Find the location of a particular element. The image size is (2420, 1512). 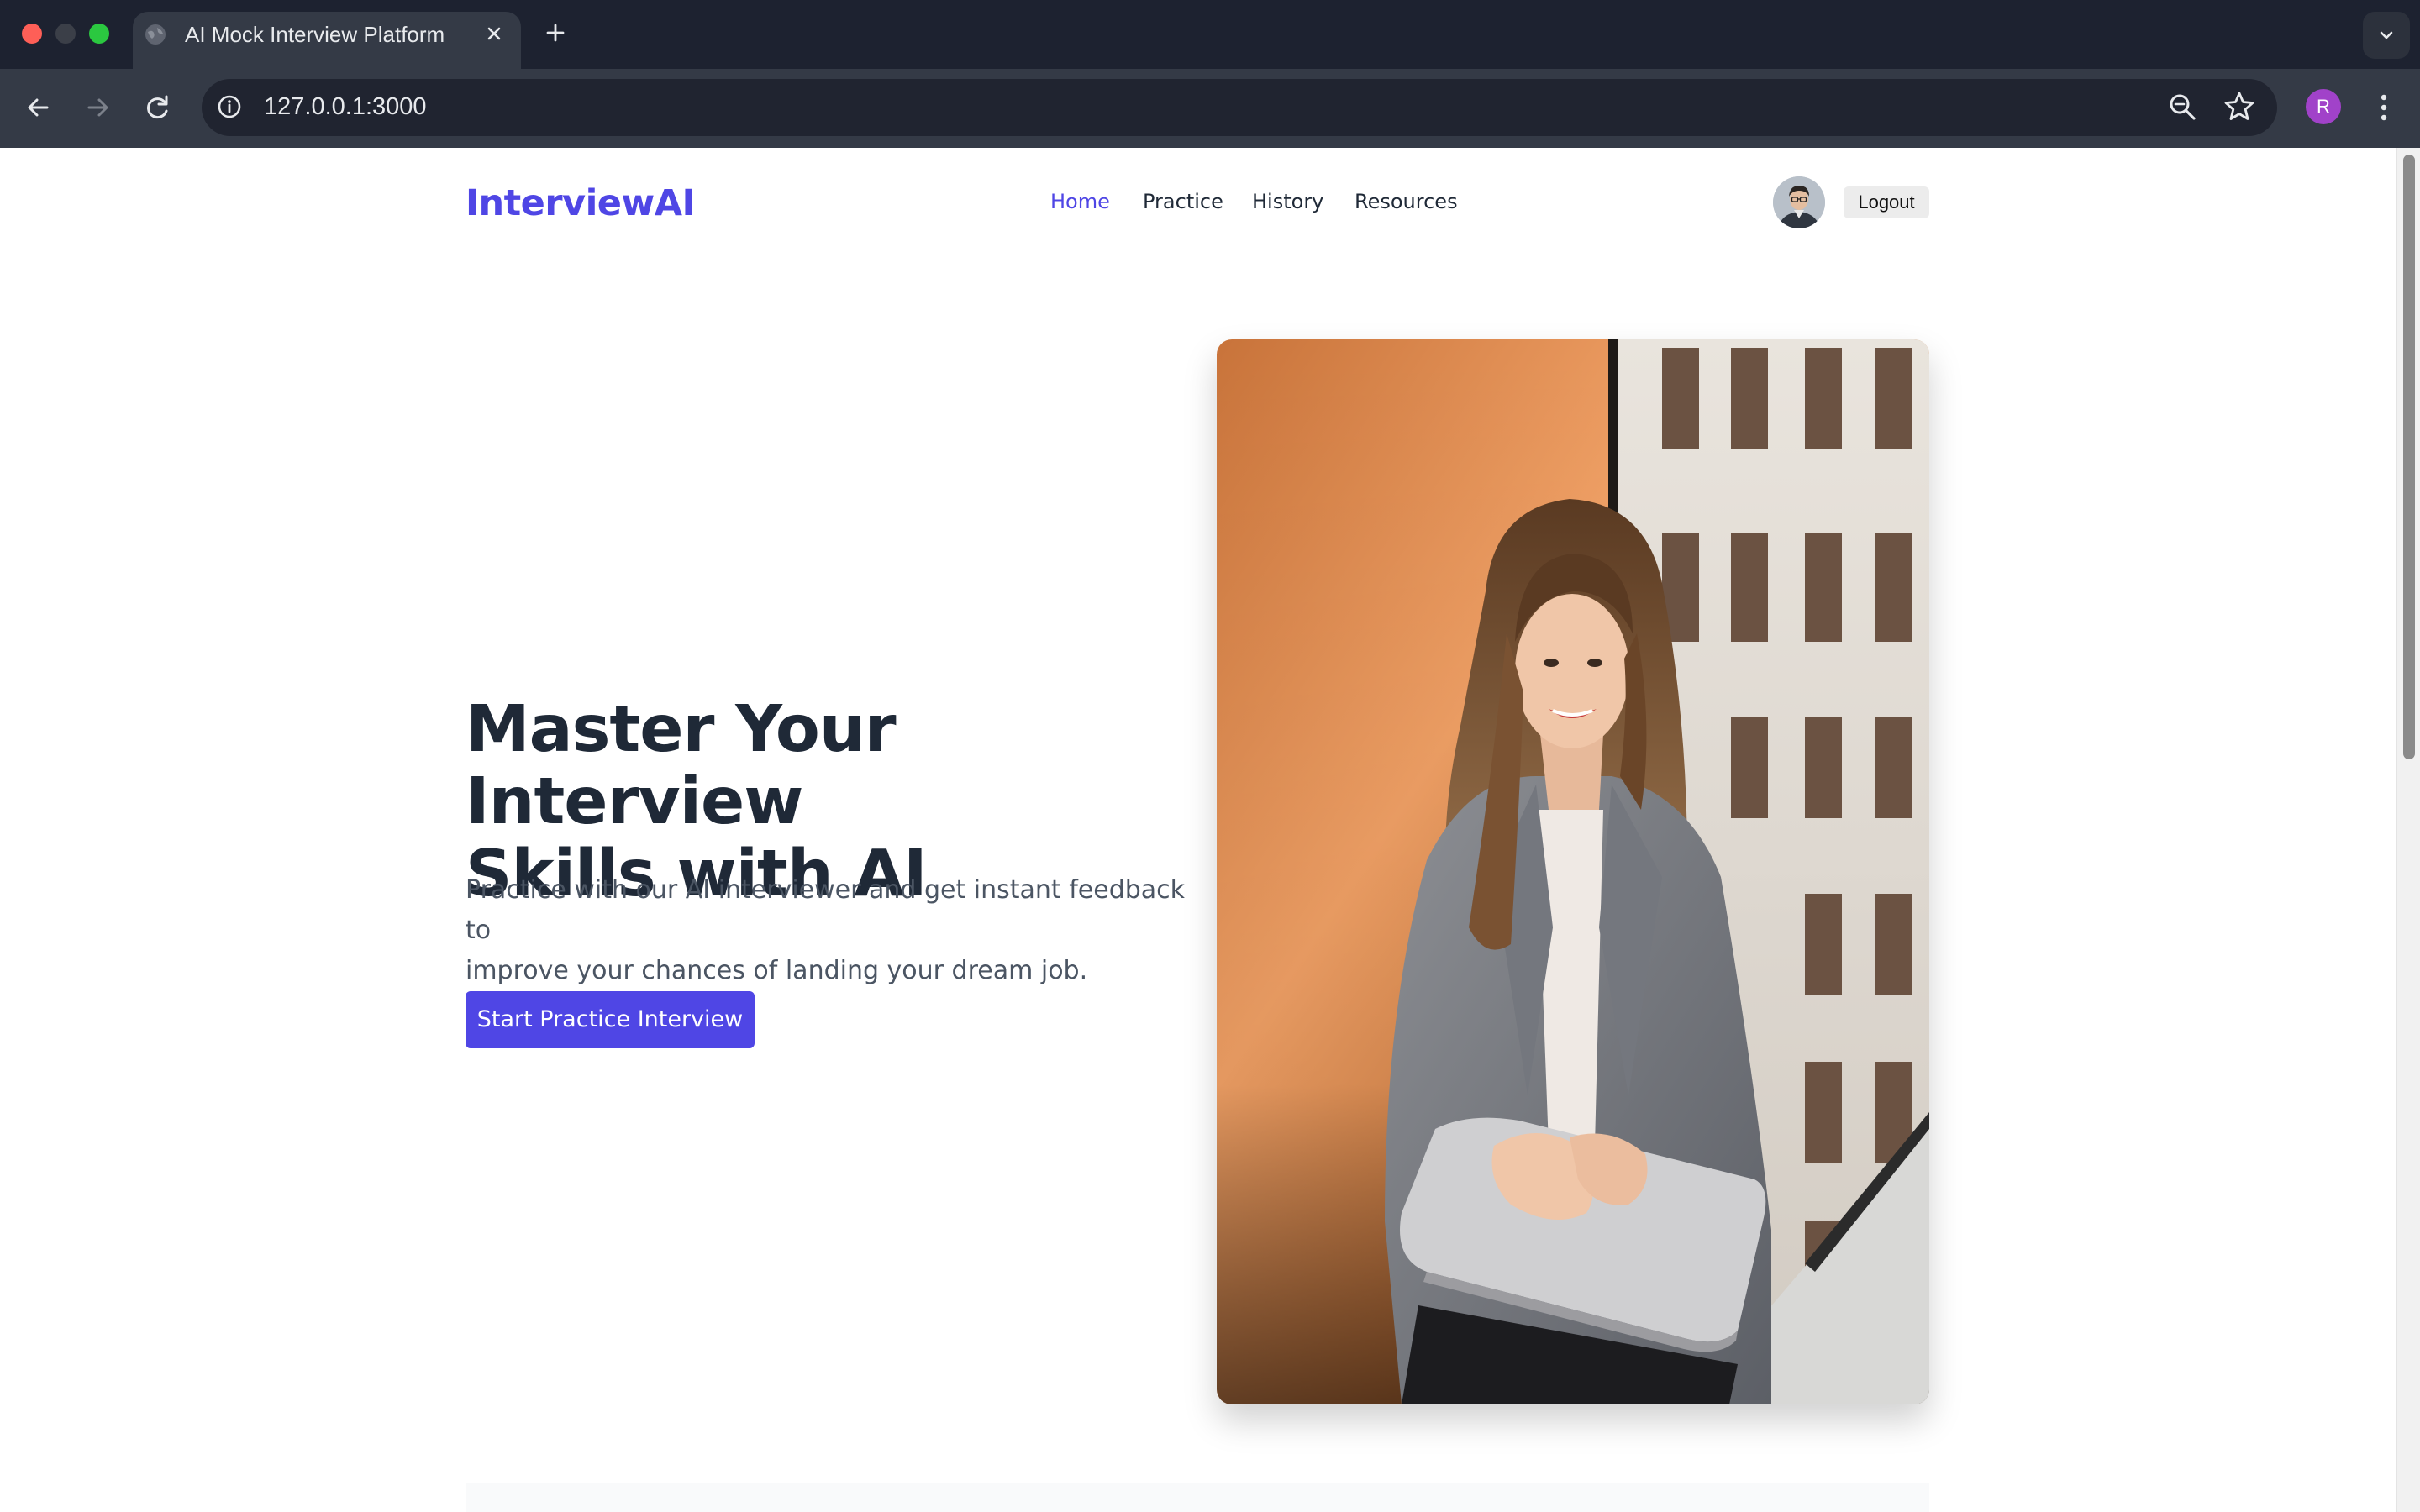

kebab-menu-icon is located at coordinates (2384, 107).